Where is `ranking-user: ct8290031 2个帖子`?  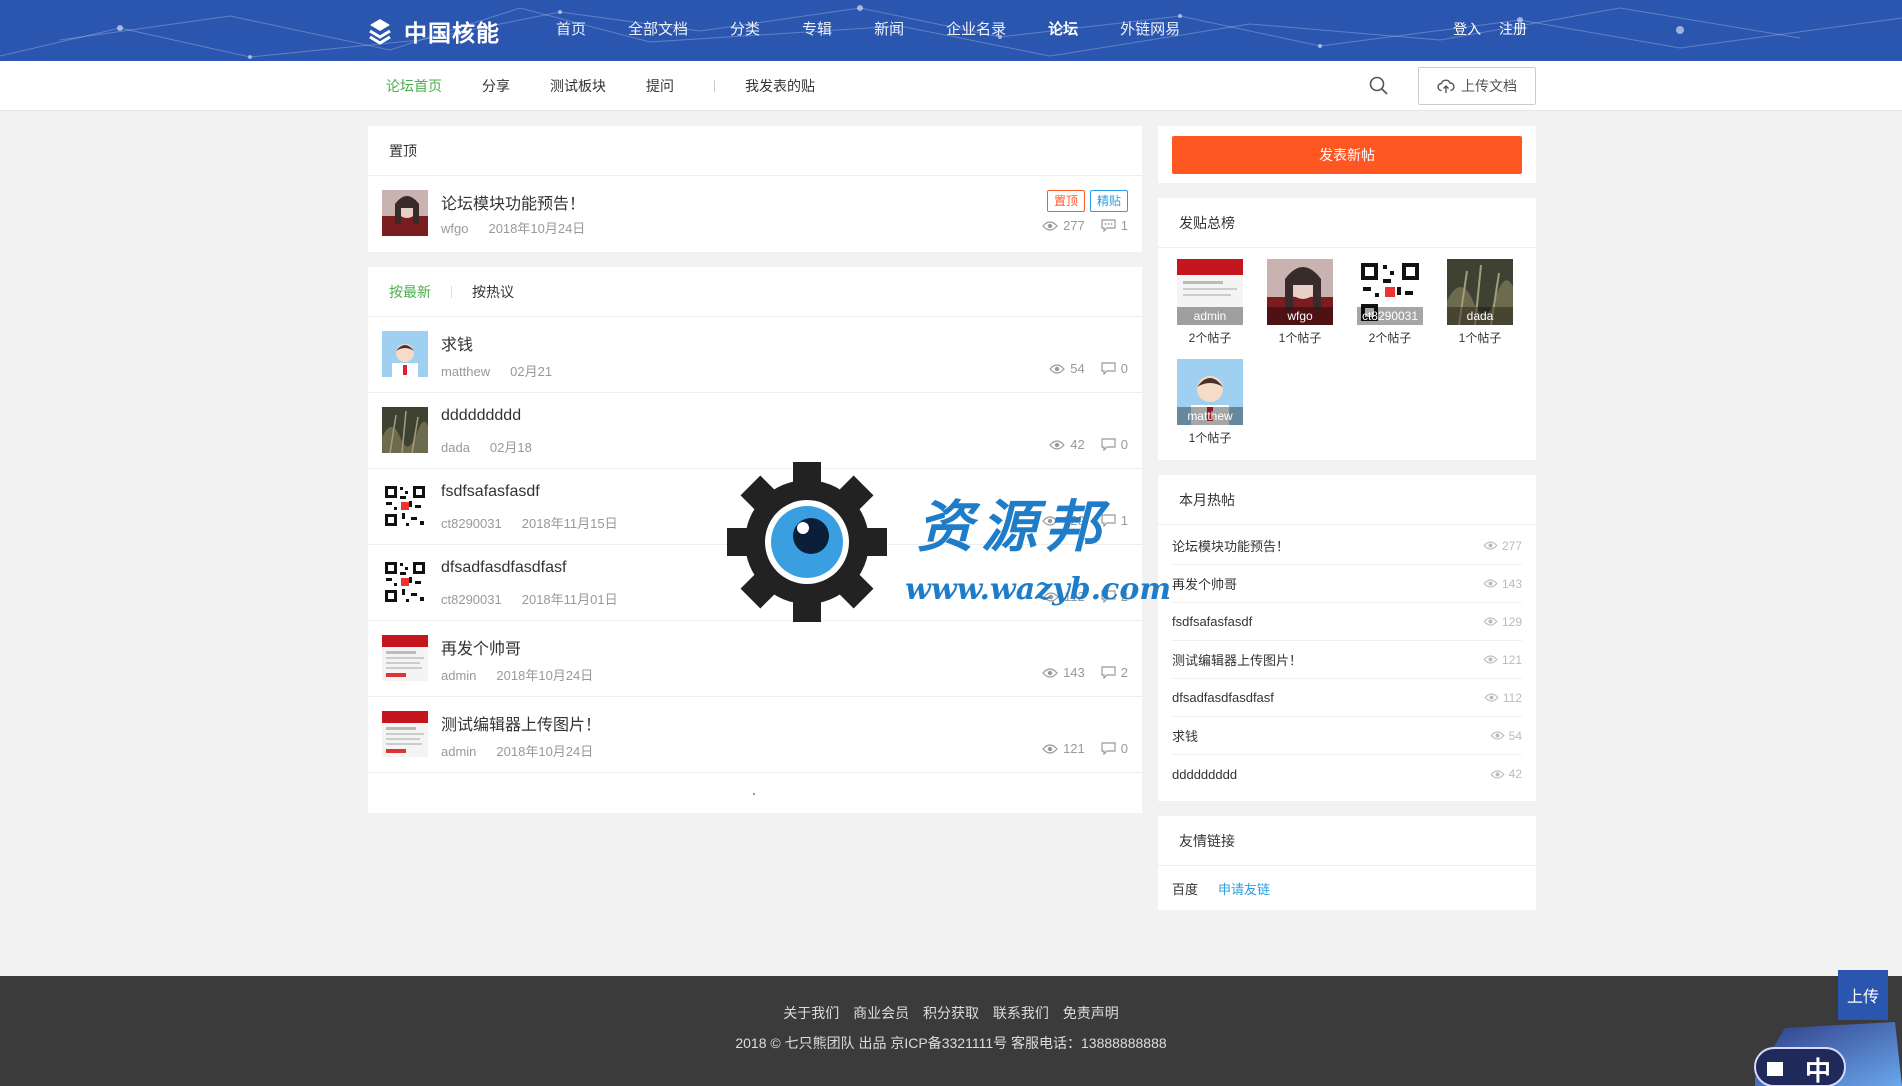
ranking-user: ct8290031 2个帖子 is located at coordinates (1390, 302).